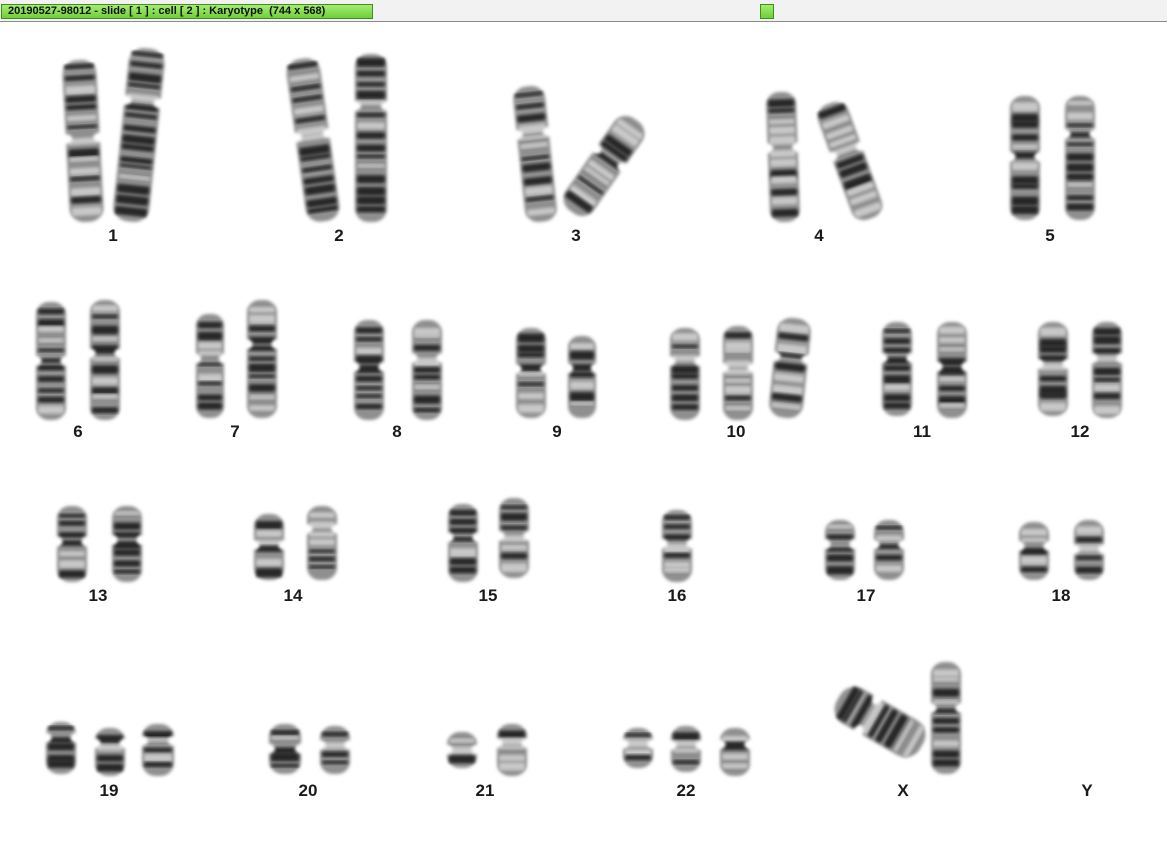  I want to click on chromosome-label-4: 4, so click(819, 235).